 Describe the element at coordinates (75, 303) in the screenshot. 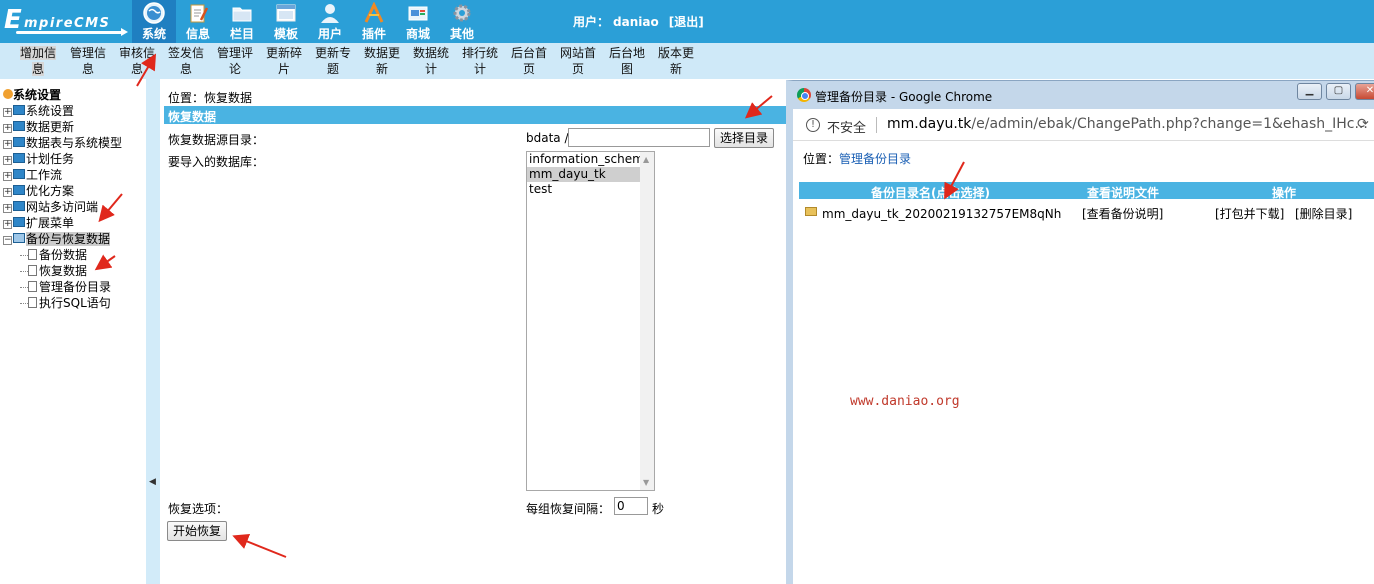

I see `tree-leaf-label: 执行SQL语句` at that location.